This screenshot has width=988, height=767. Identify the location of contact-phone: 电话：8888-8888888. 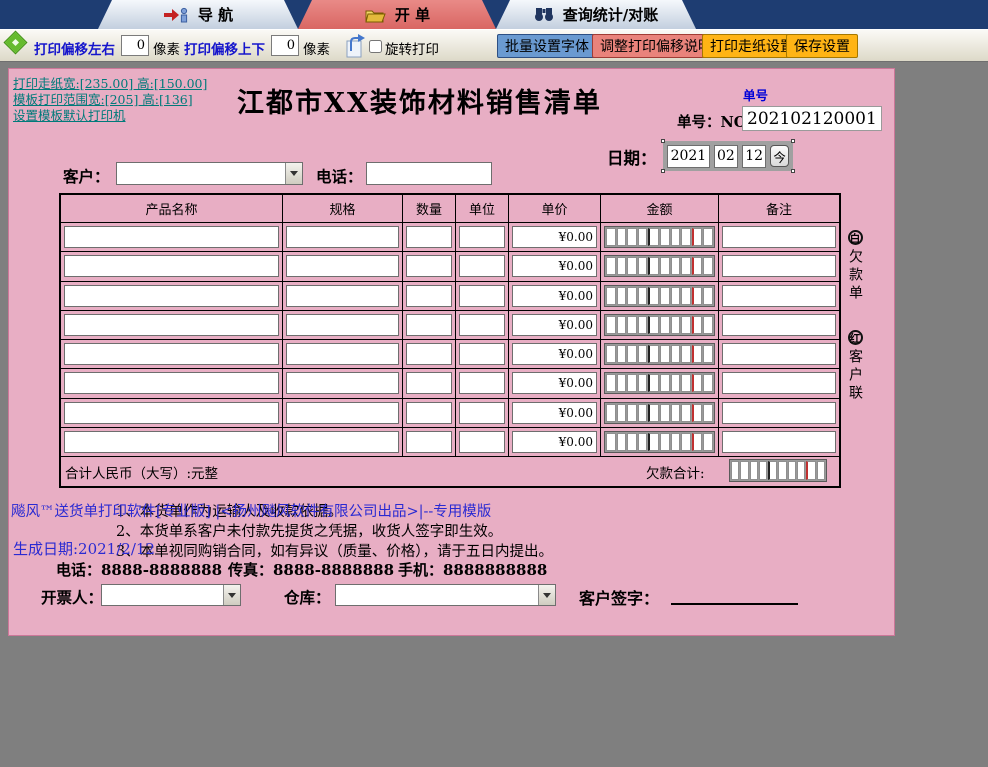
(139, 570).